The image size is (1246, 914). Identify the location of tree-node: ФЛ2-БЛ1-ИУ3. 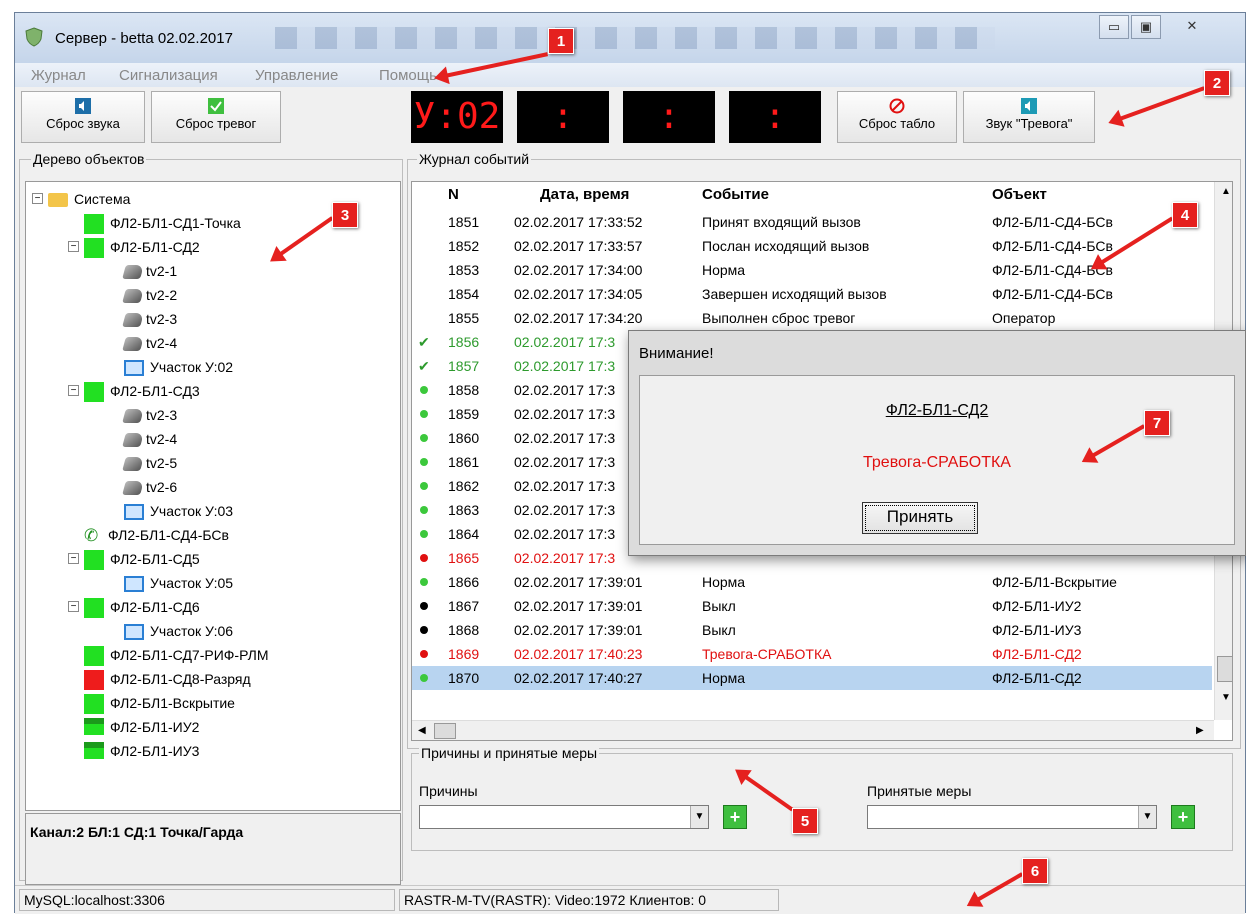
(141, 751).